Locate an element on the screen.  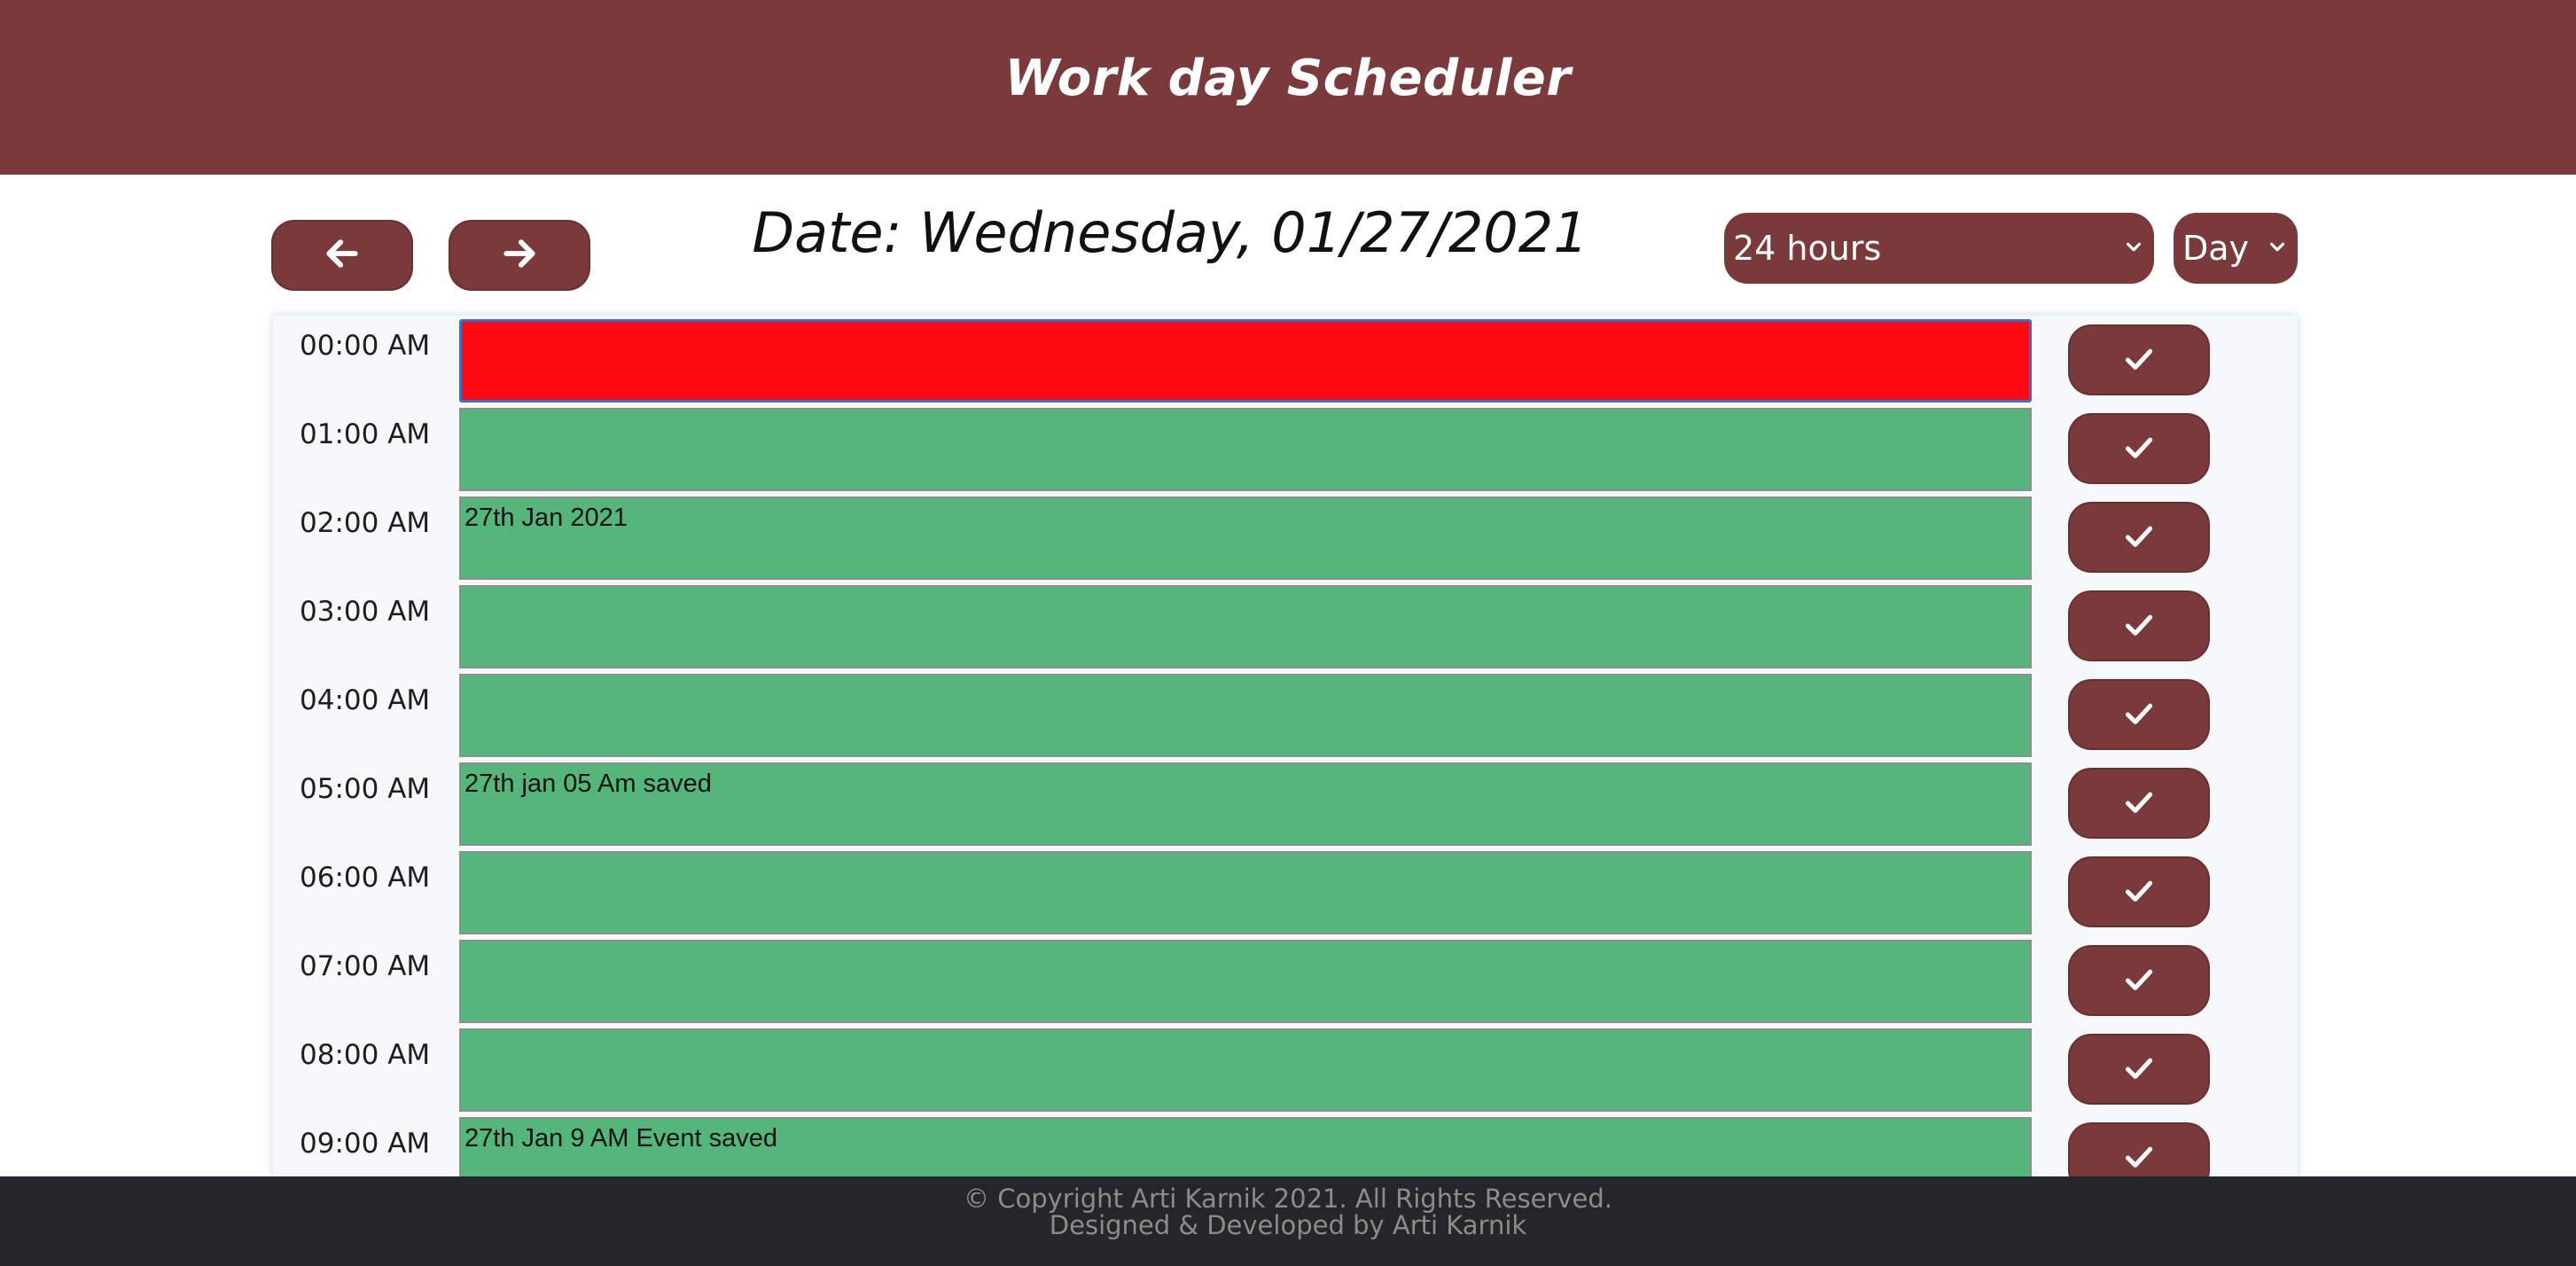
arrow-left-icon is located at coordinates (342, 256).